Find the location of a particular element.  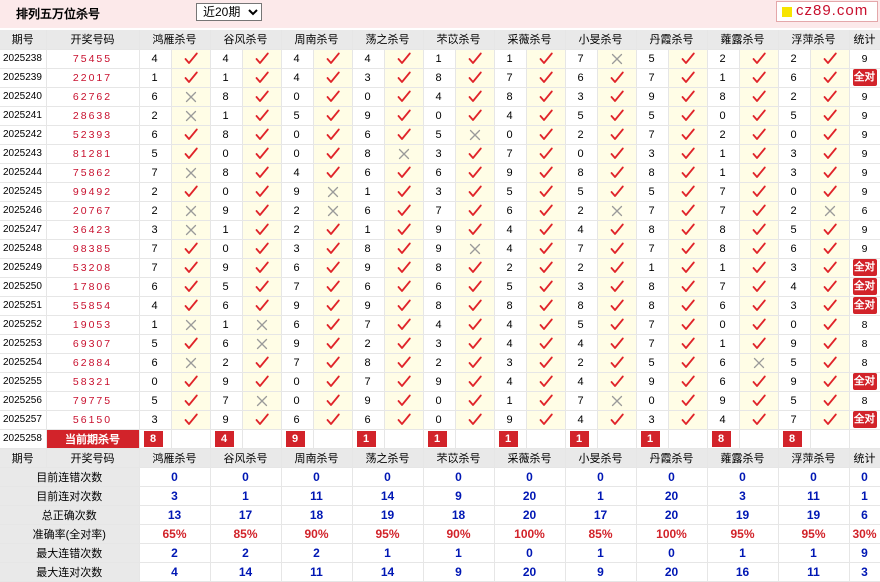

current-kill-badge: 8 is located at coordinates (792, 438).